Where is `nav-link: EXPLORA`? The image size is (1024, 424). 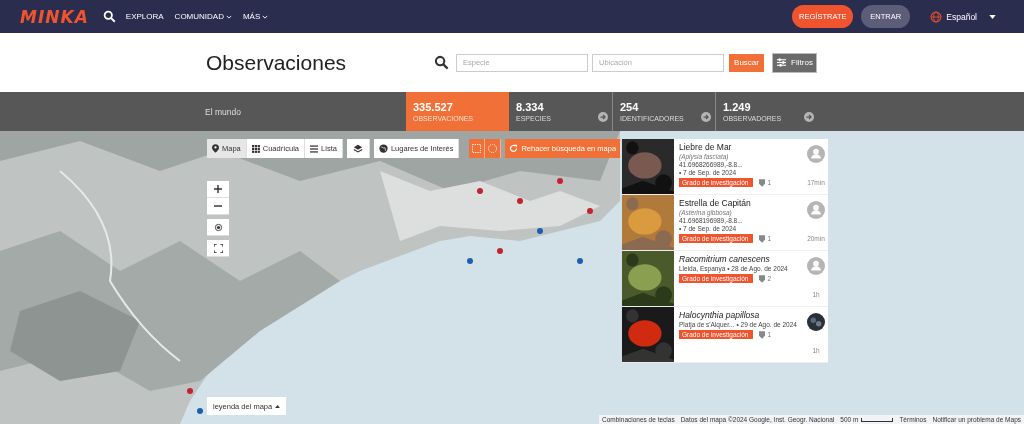
nav-link: EXPLORA is located at coordinates (144, 16).